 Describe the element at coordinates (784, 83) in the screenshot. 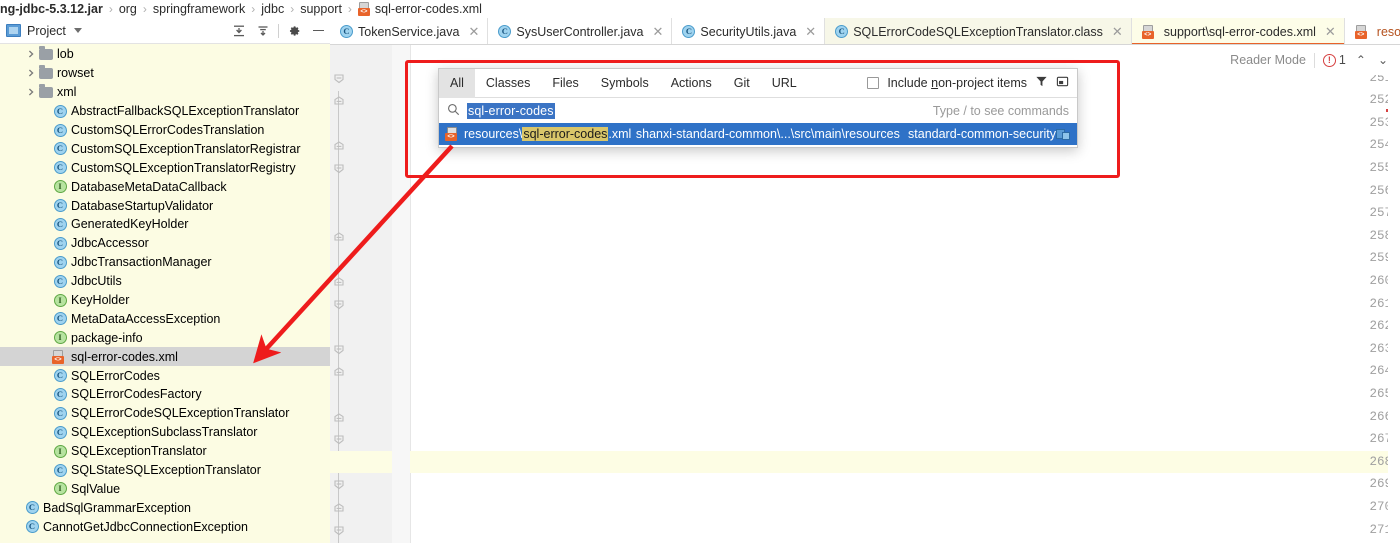

I see `search-scope-tab-url: URL` at that location.